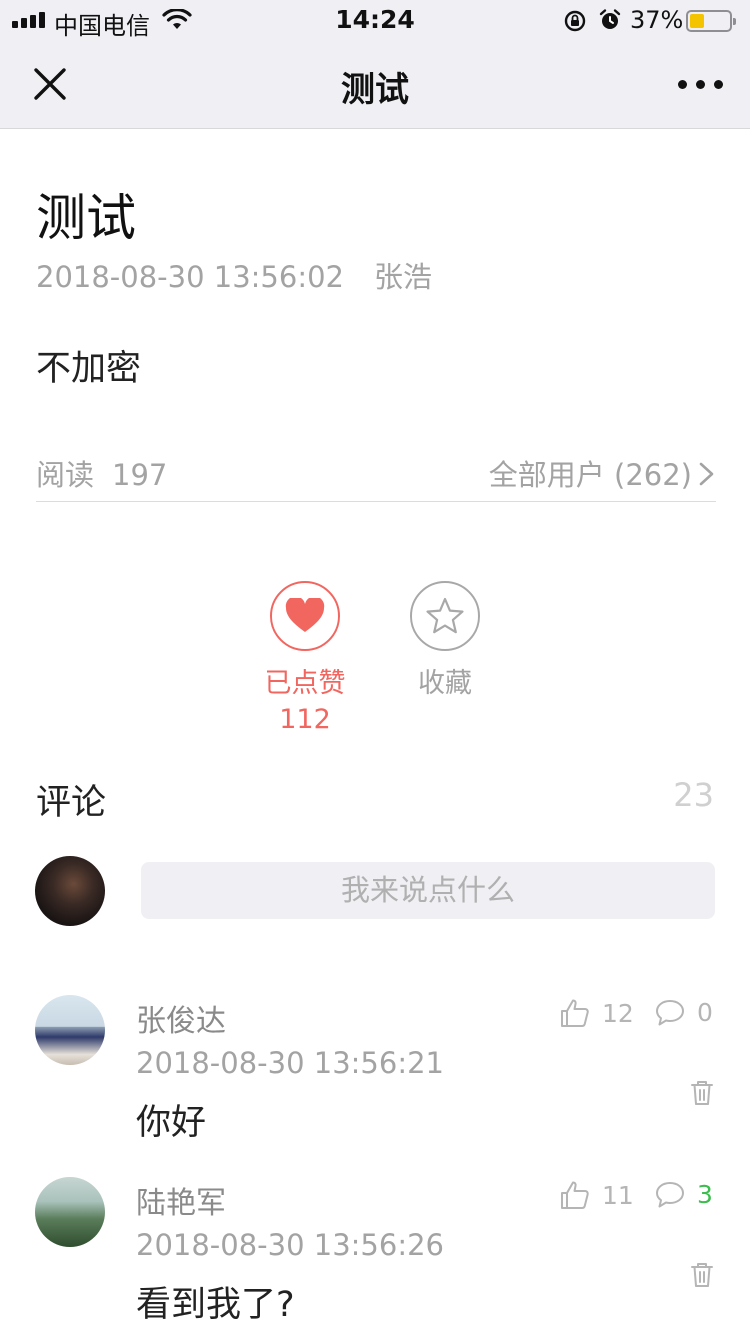 This screenshot has width=750, height=1334. Describe the element at coordinates (597, 1013) in the screenshot. I see `comment-like-button: 12` at that location.